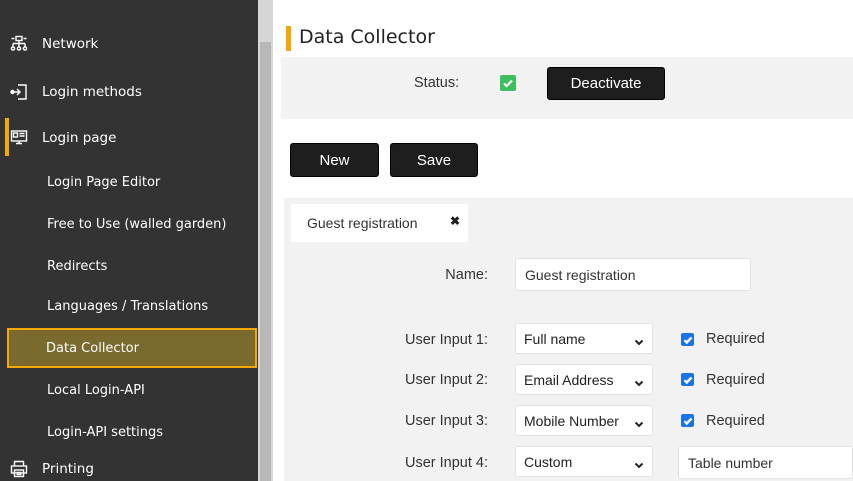 This screenshot has height=481, width=853. I want to click on user-input-3-label: User Input 3:, so click(446, 421).